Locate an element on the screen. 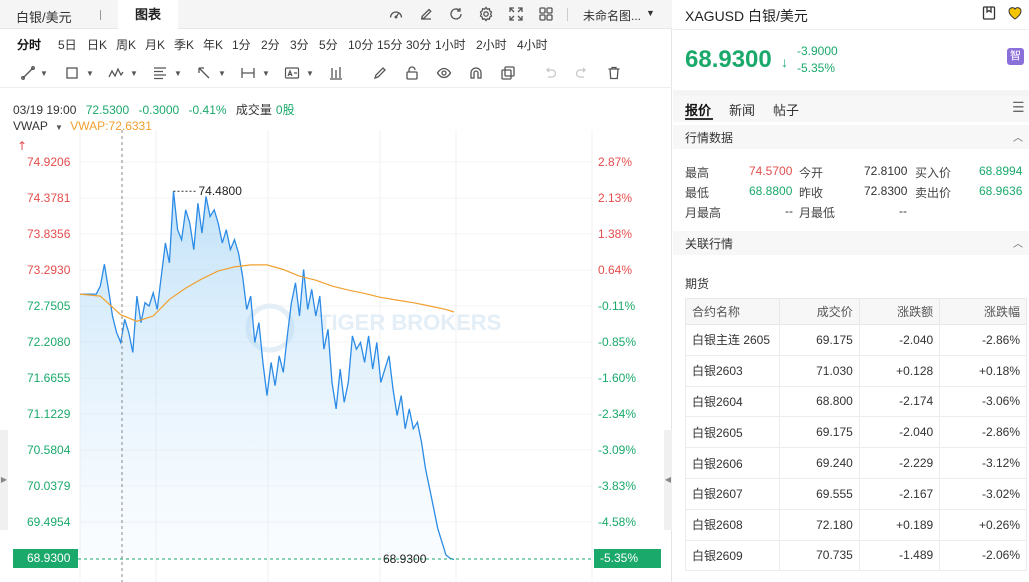 The image size is (1029, 582). period-16: 4小时 is located at coordinates (532, 44).